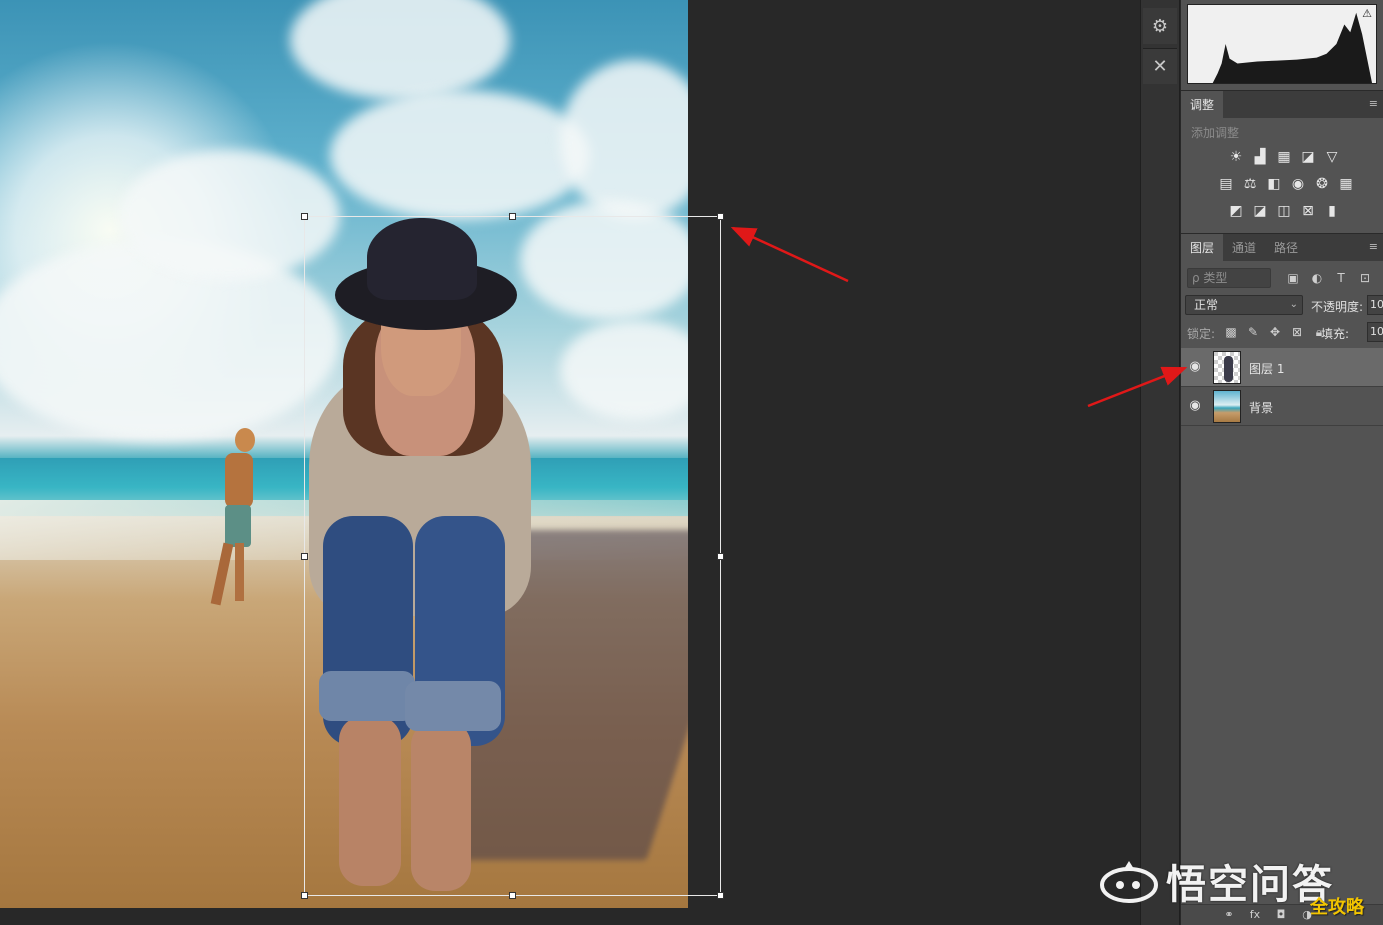  I want to click on channel-mixer-icon: ❂, so click(1322, 184).